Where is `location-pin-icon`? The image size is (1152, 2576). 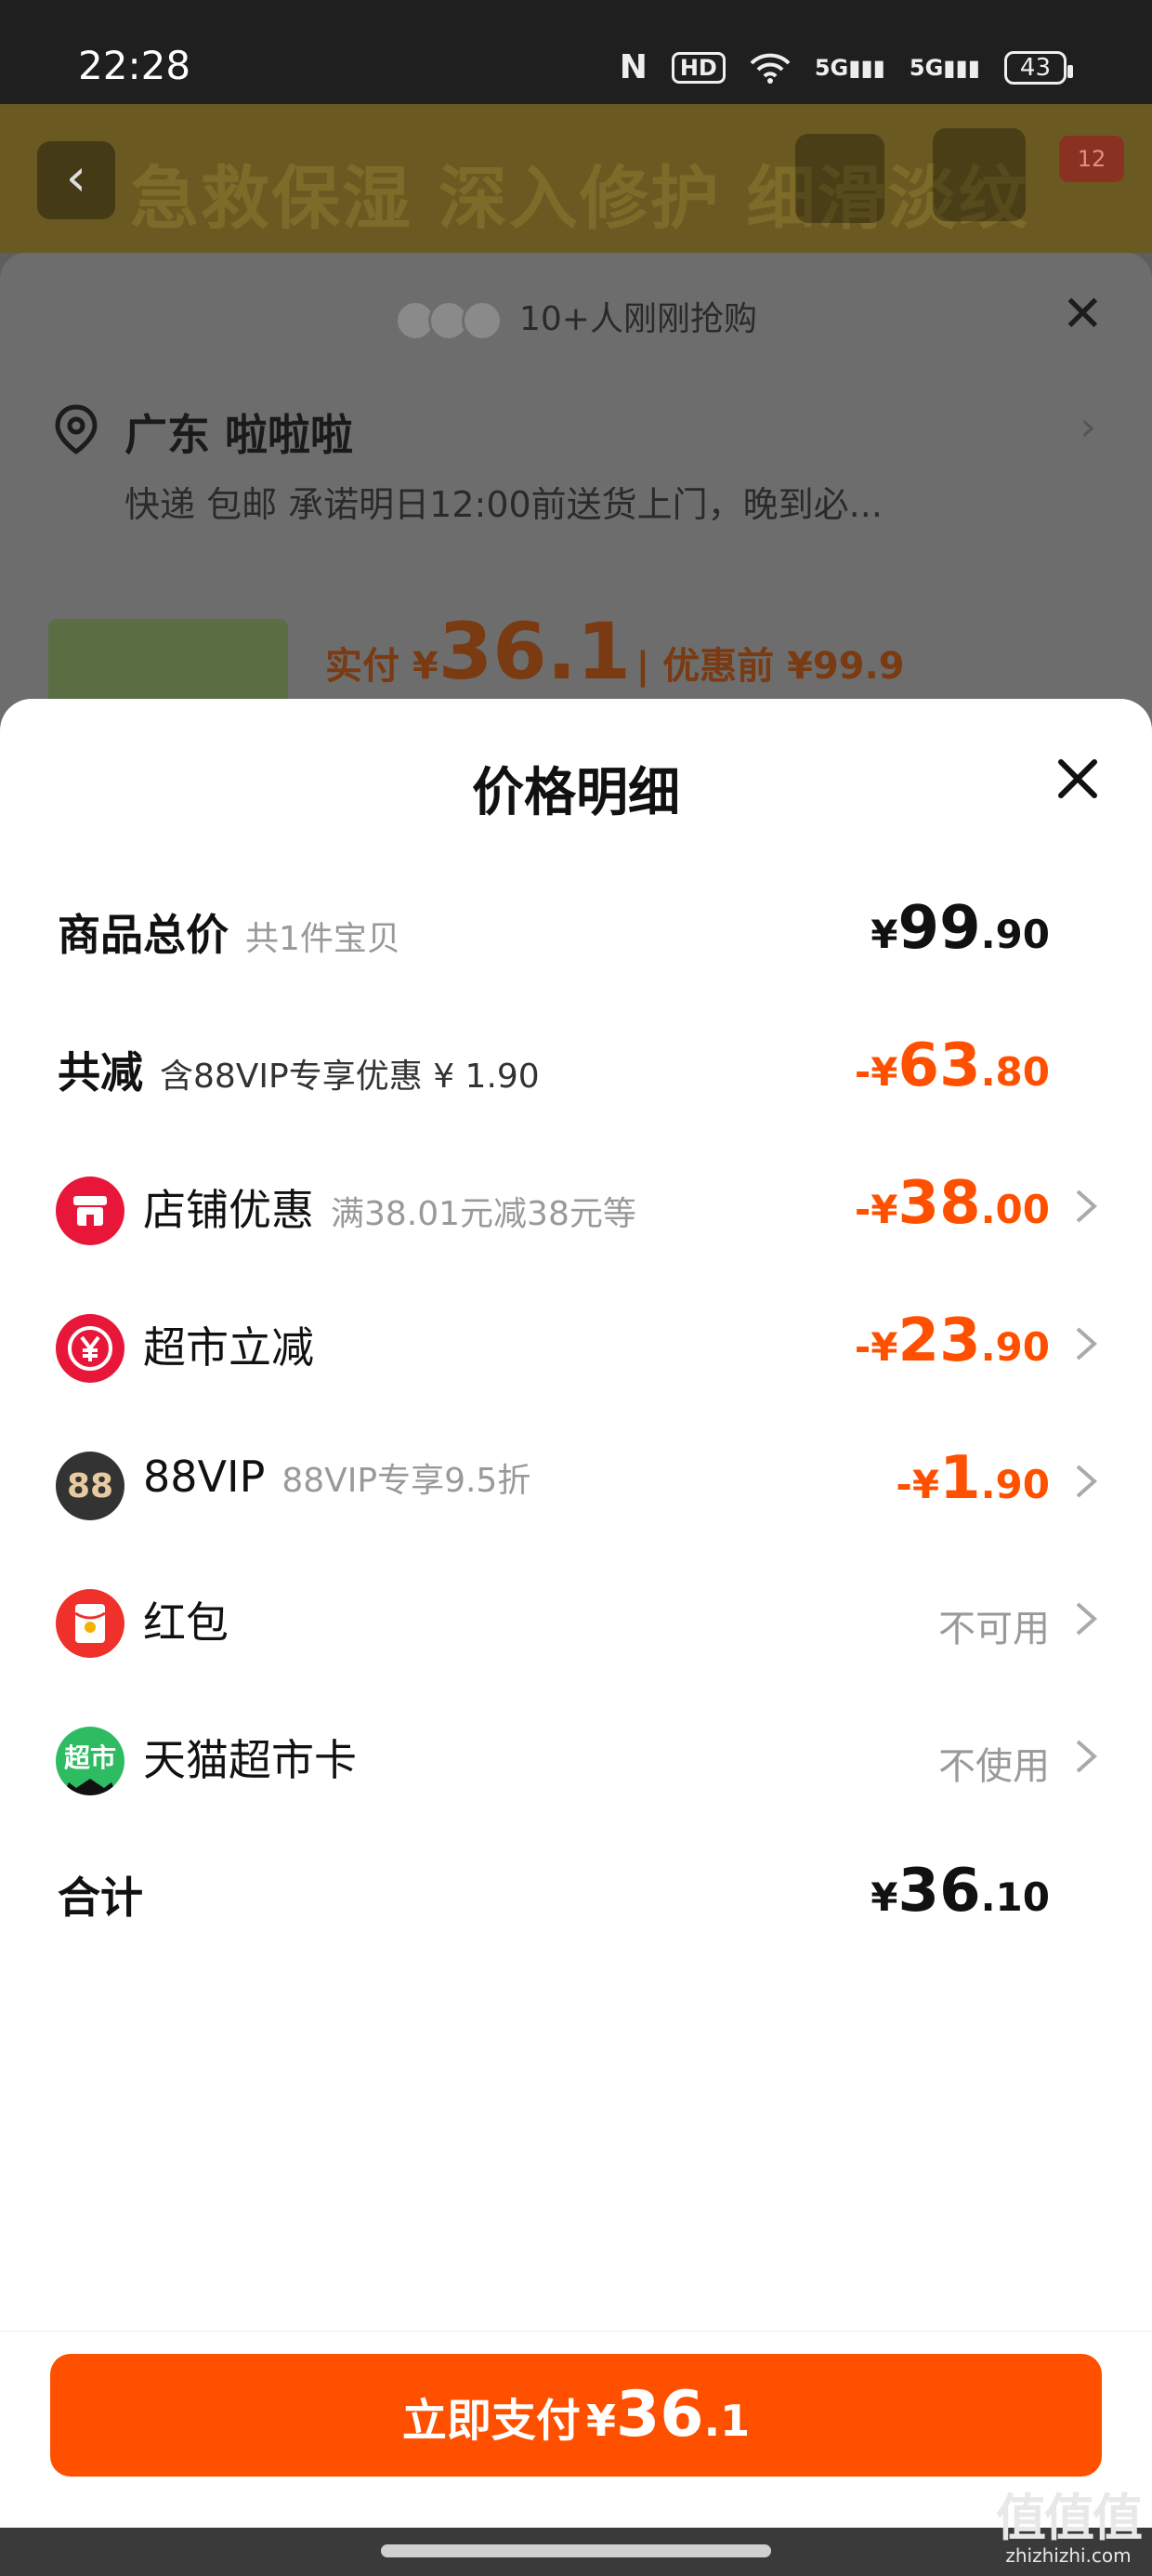 location-pin-icon is located at coordinates (76, 429).